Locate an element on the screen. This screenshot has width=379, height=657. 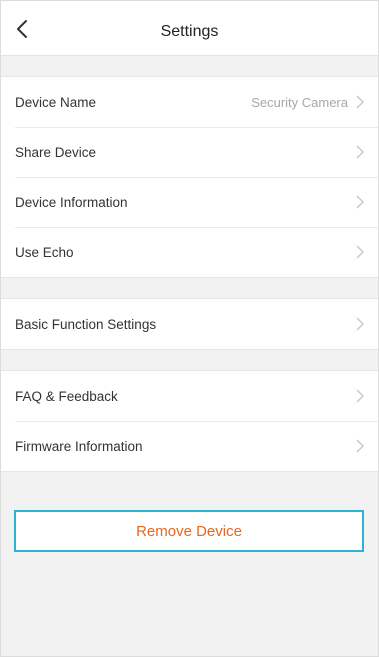
row-label: Share Device is located at coordinates (56, 152).